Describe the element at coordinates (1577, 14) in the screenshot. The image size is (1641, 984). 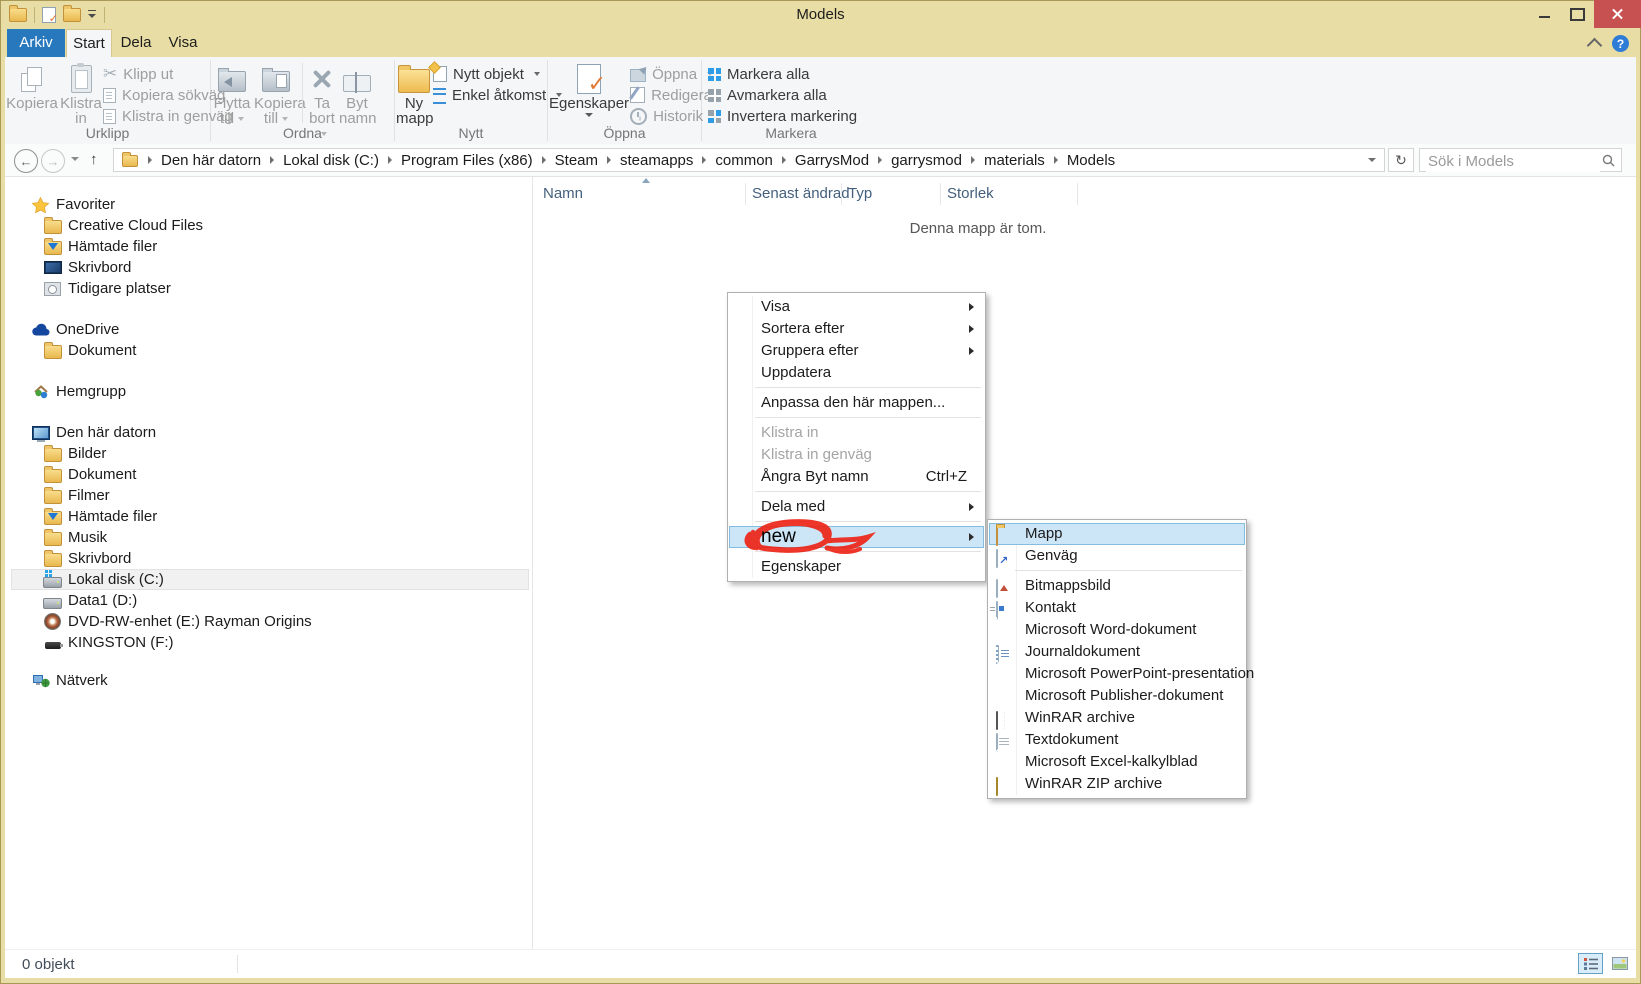
I see `maximize-button` at that location.